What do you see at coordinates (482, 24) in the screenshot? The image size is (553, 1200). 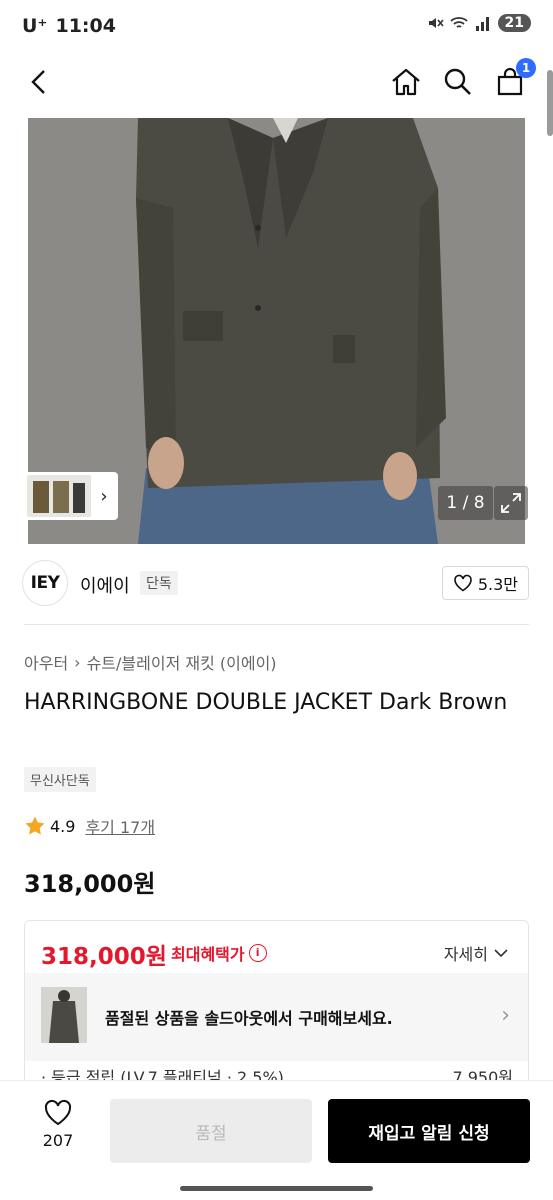 I see `signal-icon` at bounding box center [482, 24].